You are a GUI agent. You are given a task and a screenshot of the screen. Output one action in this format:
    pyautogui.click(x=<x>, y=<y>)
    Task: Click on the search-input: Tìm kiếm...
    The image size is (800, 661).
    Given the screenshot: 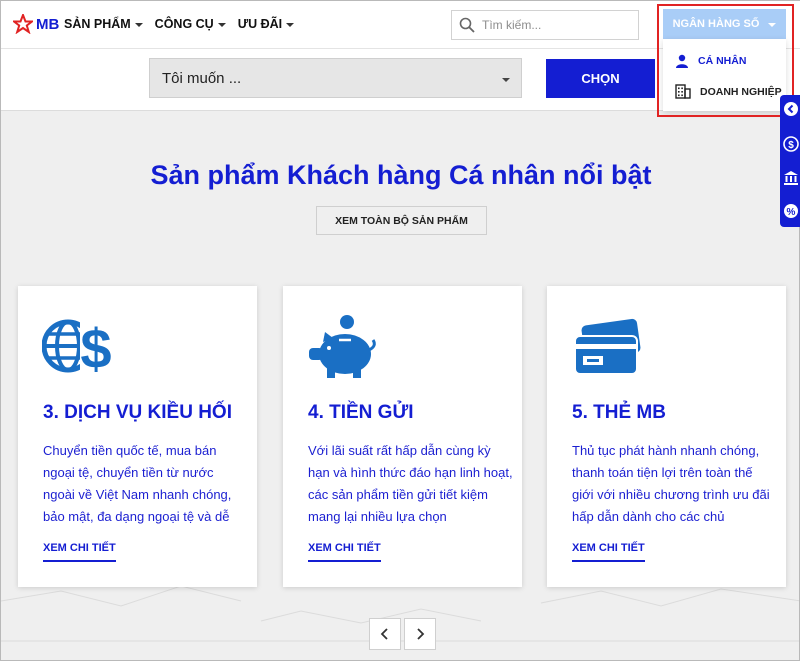 What is the action you would take?
    pyautogui.click(x=545, y=25)
    